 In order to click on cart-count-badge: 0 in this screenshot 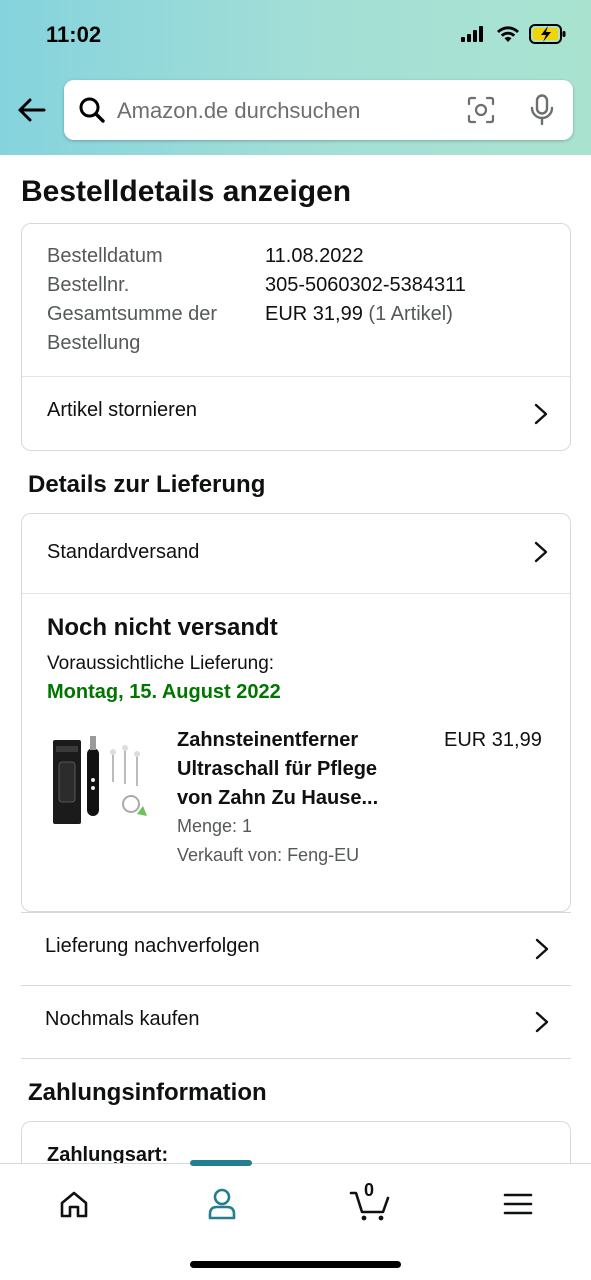, I will do `click(369, 1190)`.